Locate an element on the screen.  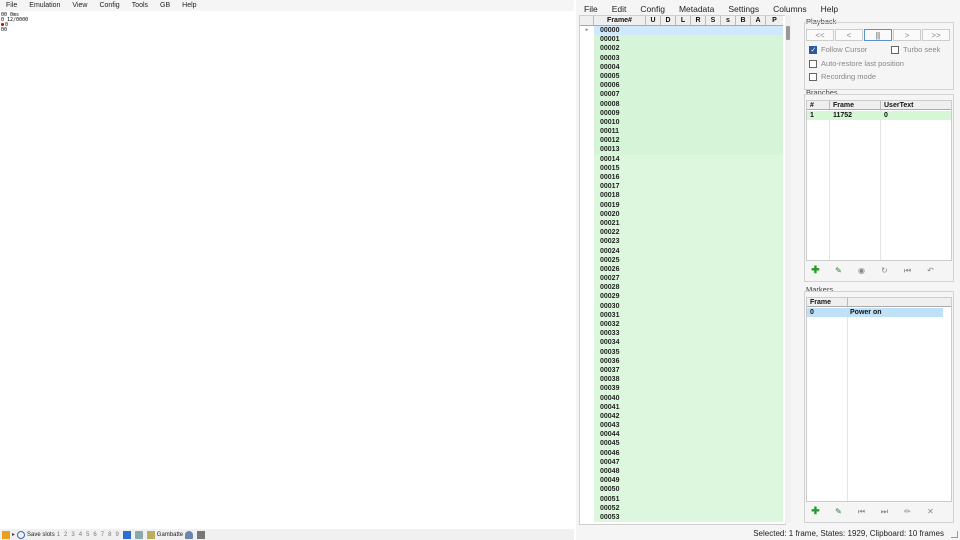
piano-roll-scrollbar is located at coordinates (788, 269).